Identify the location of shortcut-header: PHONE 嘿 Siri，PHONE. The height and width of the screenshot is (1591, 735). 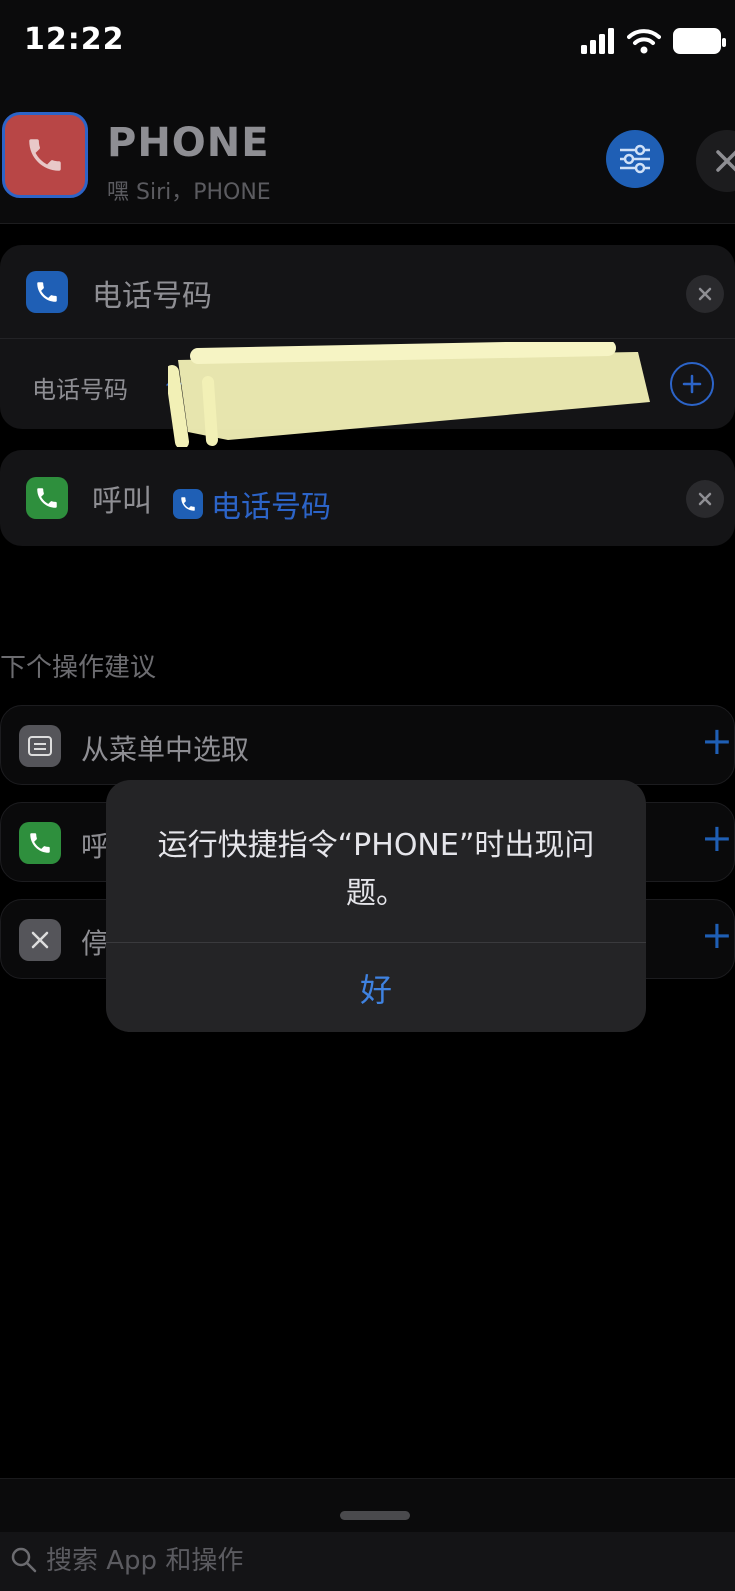
(367, 157).